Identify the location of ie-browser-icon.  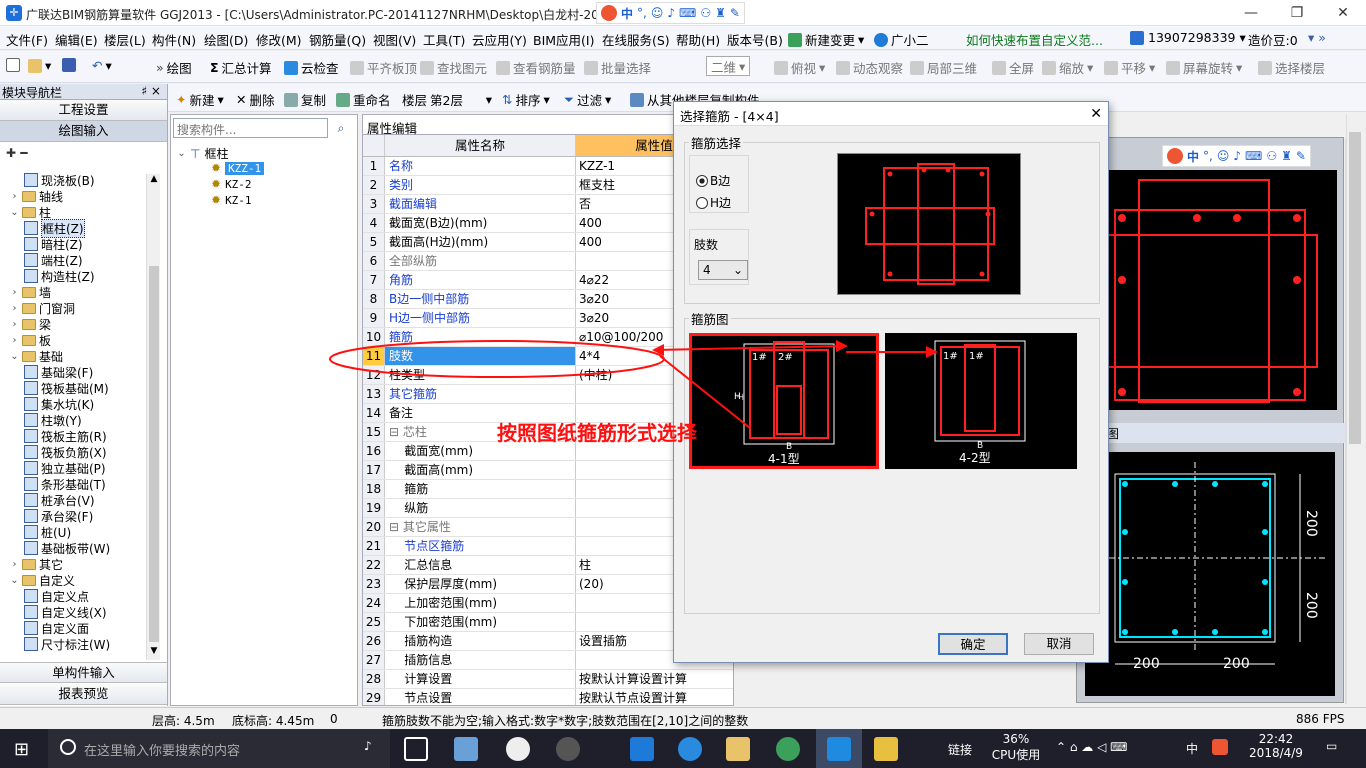
(690, 749).